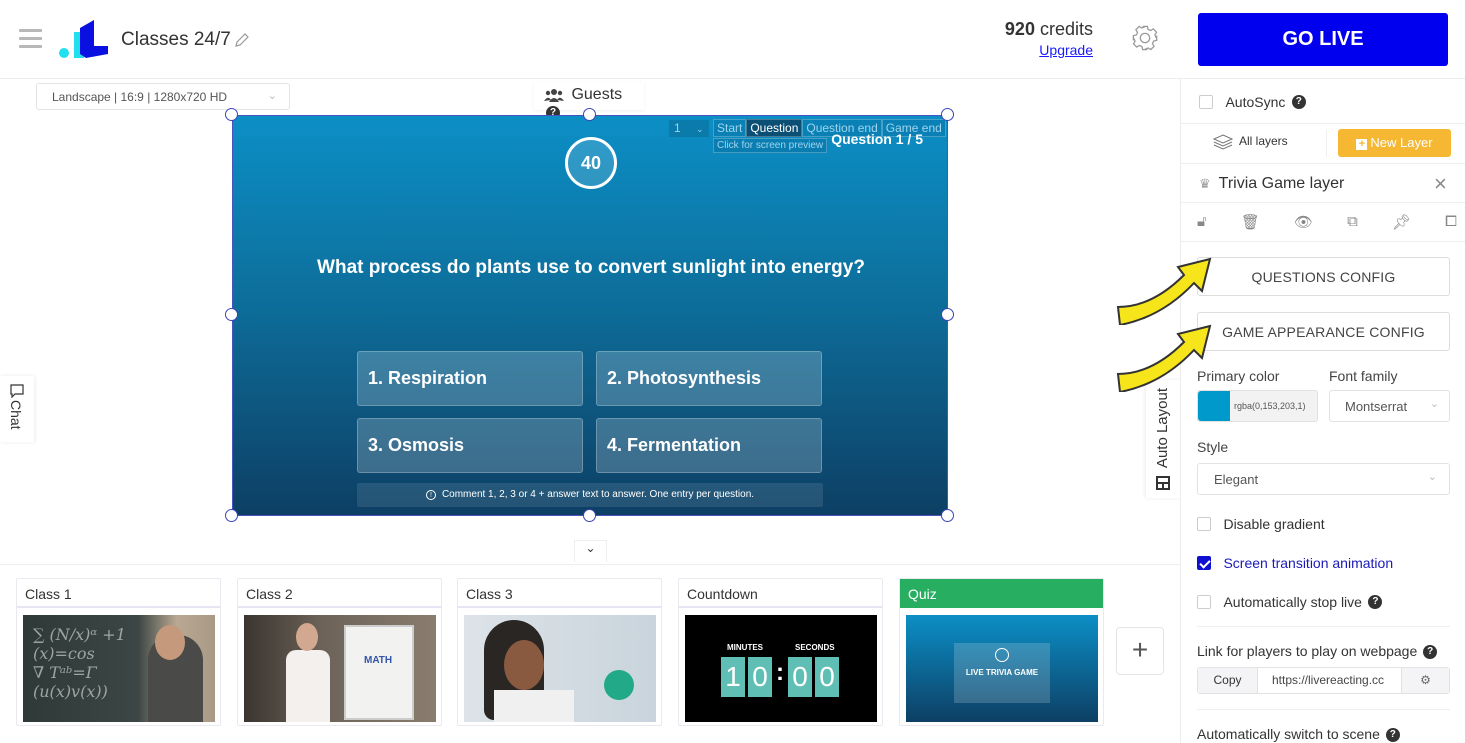 The height and width of the screenshot is (743, 1465). I want to click on users-icon, so click(554, 95).